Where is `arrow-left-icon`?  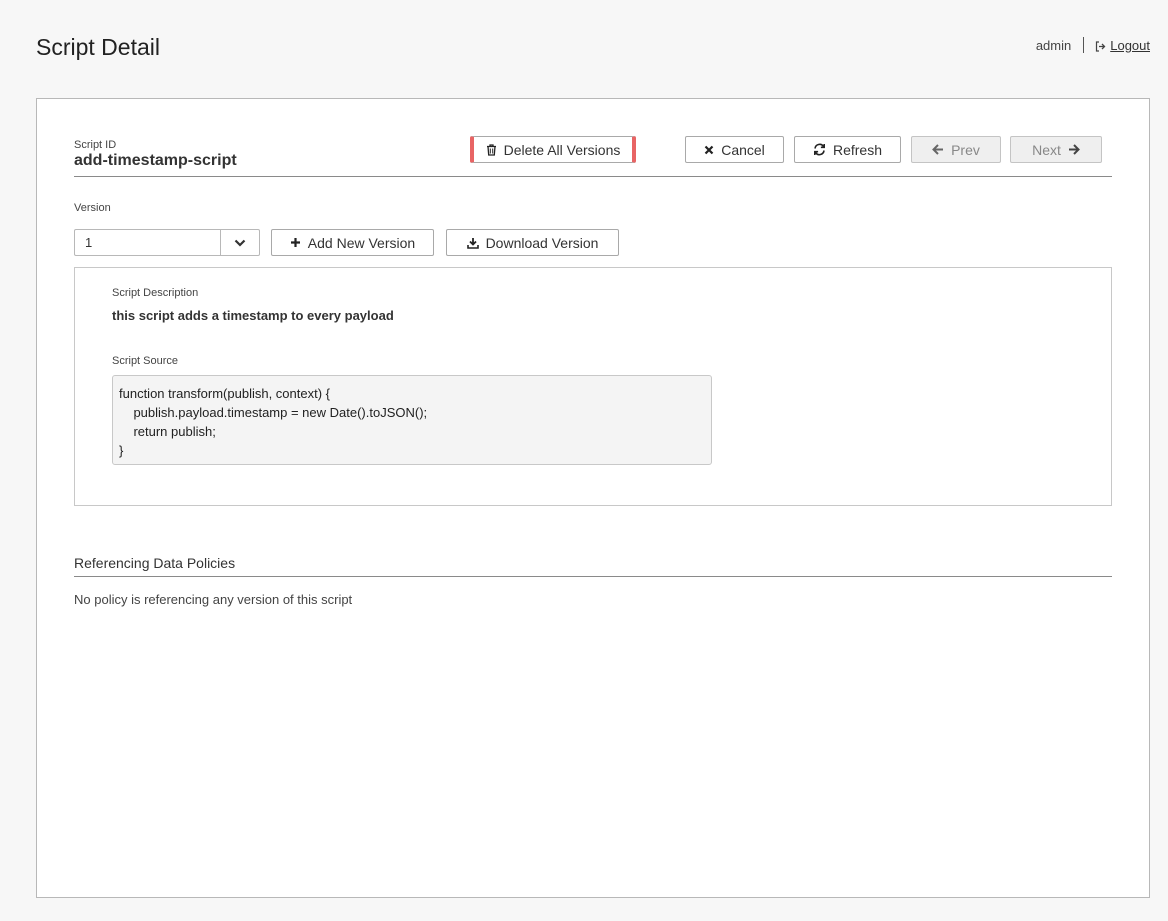
arrow-left-icon is located at coordinates (938, 149).